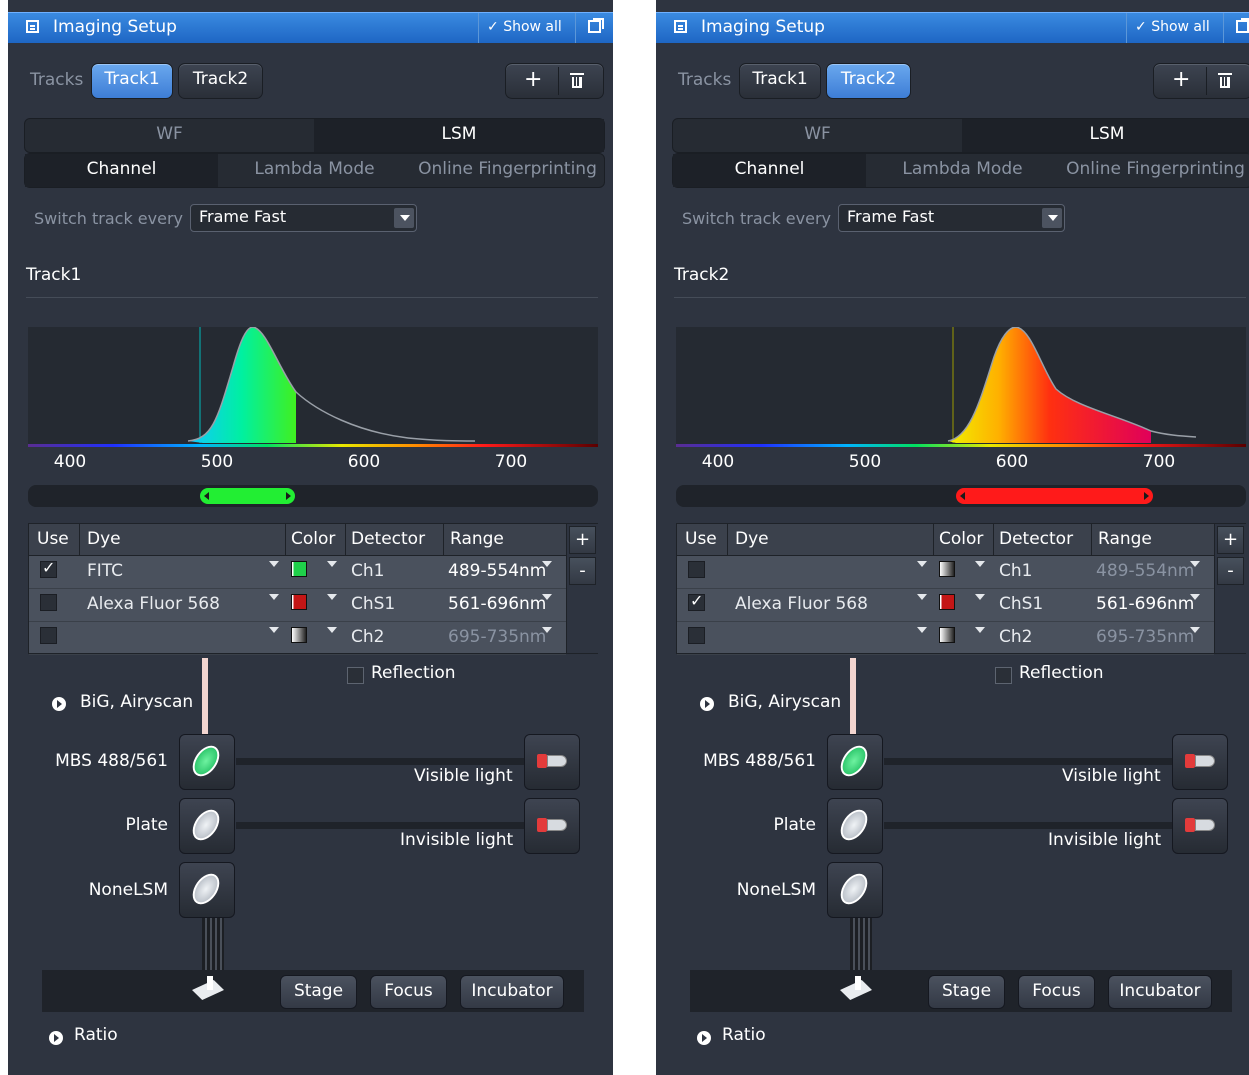 The width and height of the screenshot is (1249, 1075). I want to click on light-beam, so click(205, 696).